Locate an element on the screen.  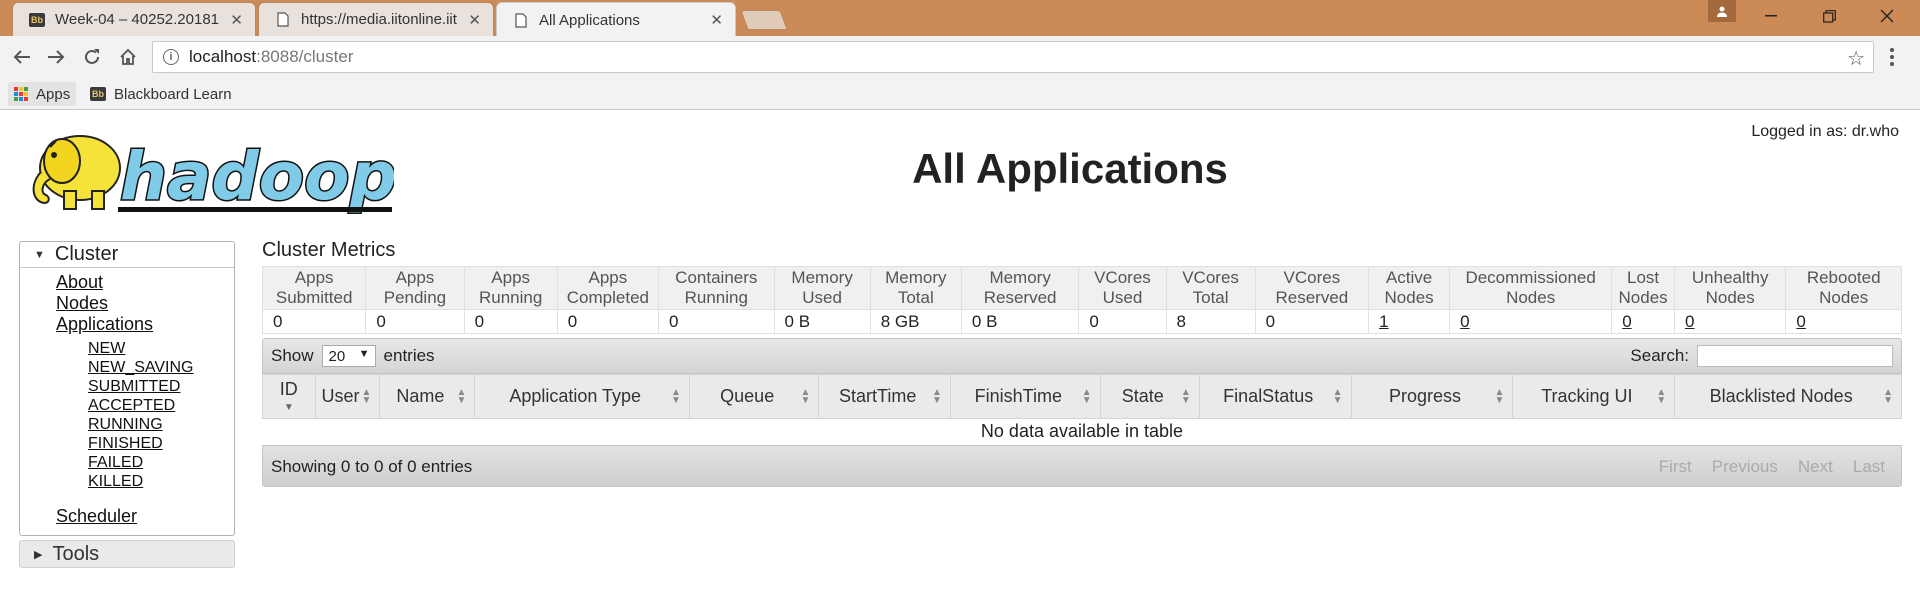
column-header: Queue ▲ ▼ is located at coordinates (754, 396).